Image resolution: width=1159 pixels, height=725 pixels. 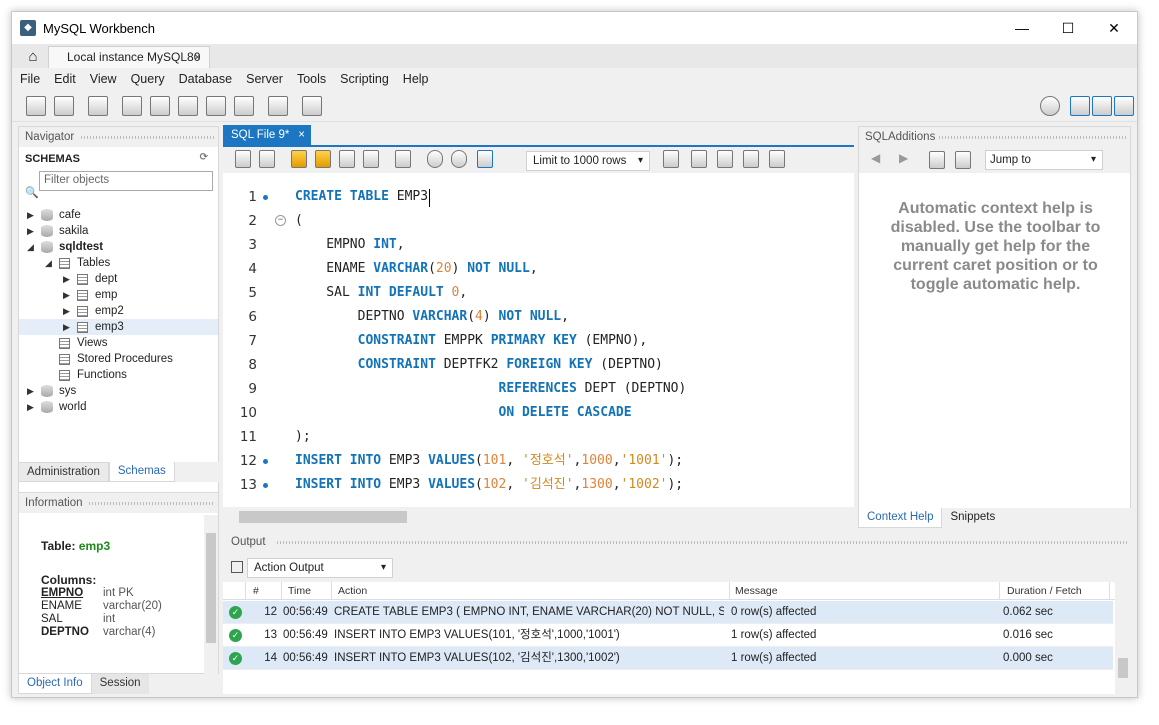 What do you see at coordinates (64, 106) in the screenshot?
I see `open-sql-script-icon` at bounding box center [64, 106].